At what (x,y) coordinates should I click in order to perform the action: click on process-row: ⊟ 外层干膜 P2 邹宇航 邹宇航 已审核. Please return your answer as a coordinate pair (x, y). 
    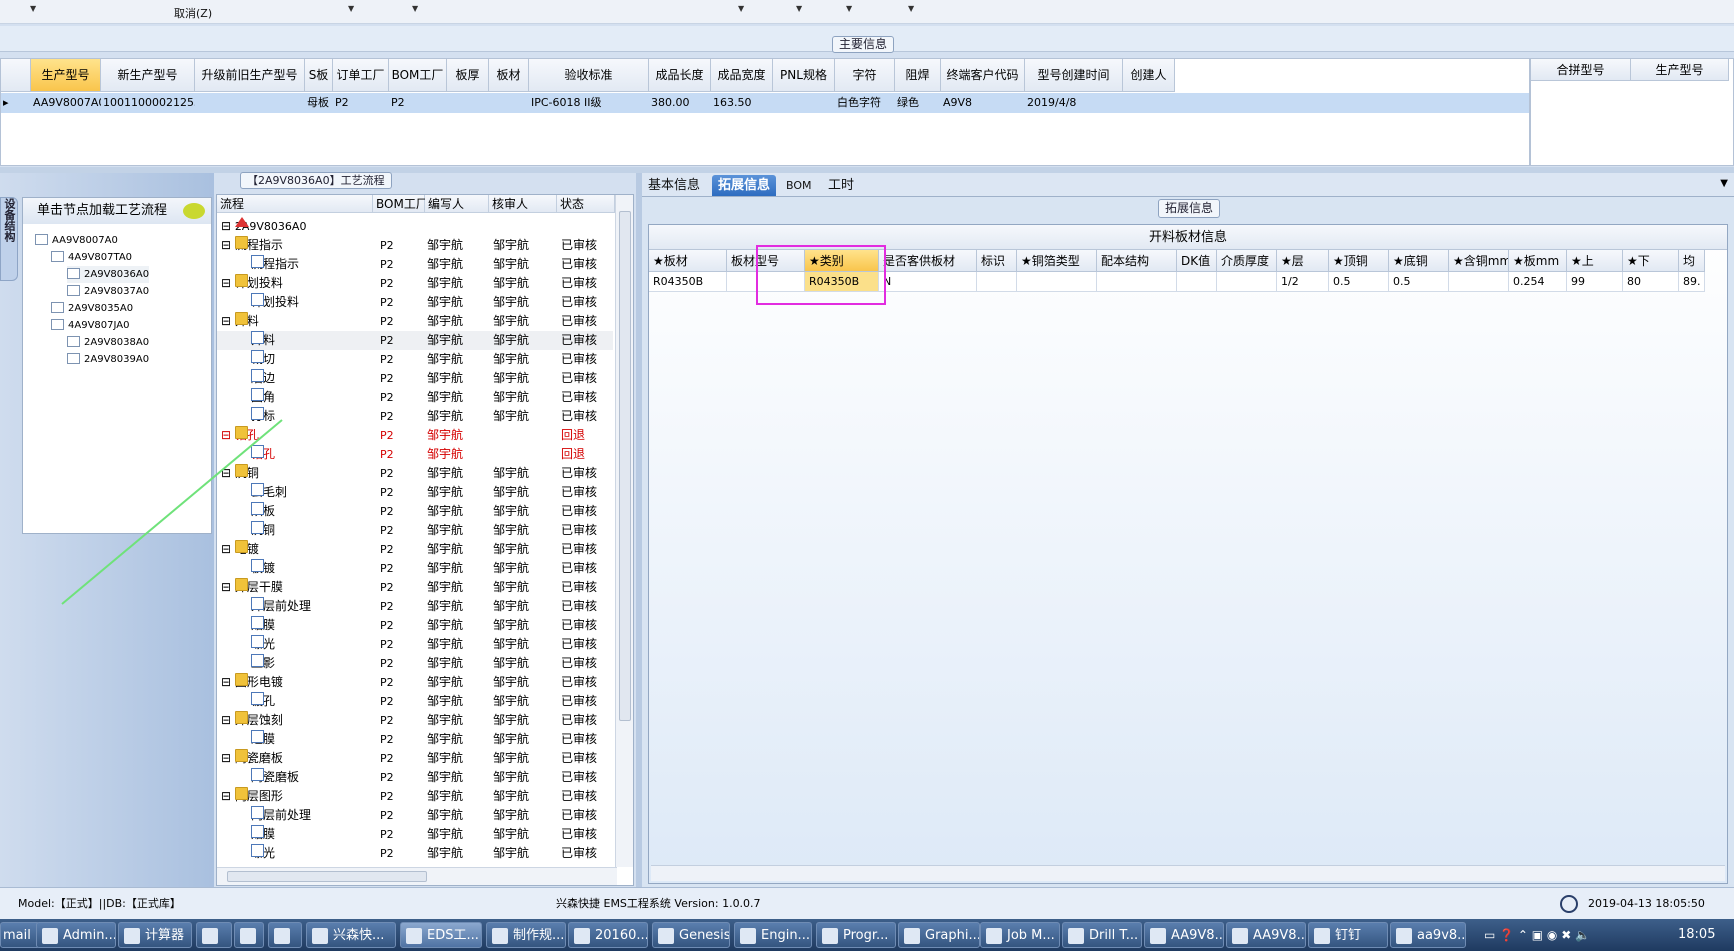
    Looking at the image, I should click on (415, 587).